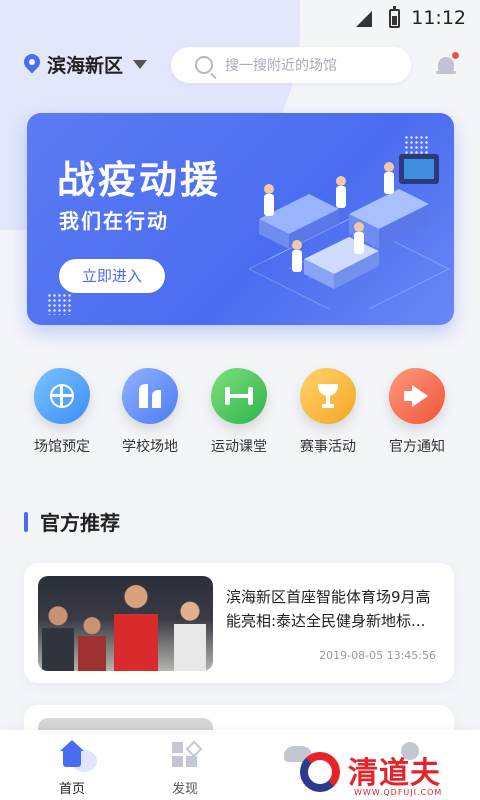 The width and height of the screenshot is (480, 800). I want to click on school-icon, so click(150, 396).